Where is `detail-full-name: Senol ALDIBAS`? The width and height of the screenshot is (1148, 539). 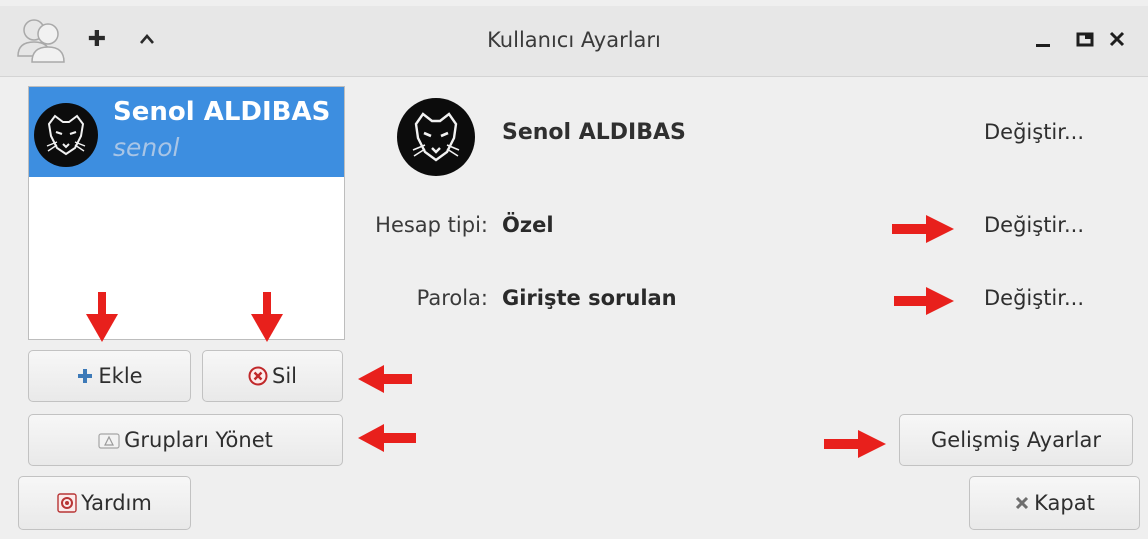 detail-full-name: Senol ALDIBAS is located at coordinates (594, 132).